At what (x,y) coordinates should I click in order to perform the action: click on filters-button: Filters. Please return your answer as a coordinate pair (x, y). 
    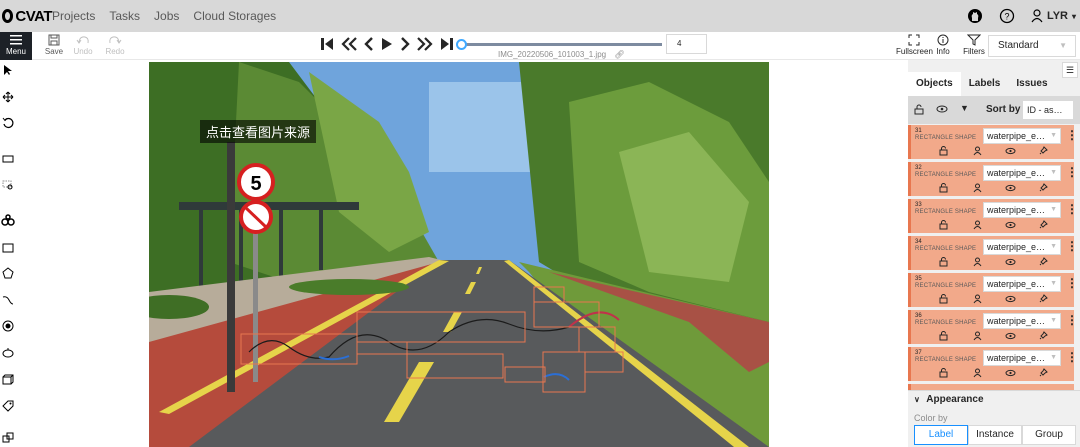
    Looking at the image, I should click on (974, 44).